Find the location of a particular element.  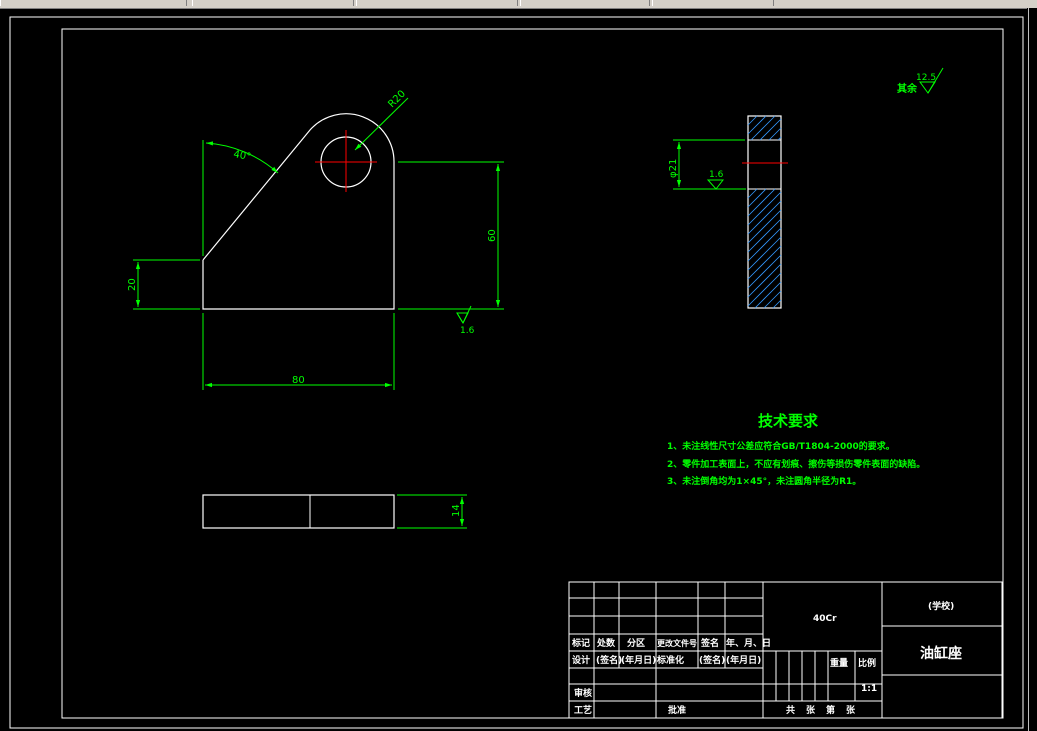

bore-dimension-text: φ21 is located at coordinates (673, 168).